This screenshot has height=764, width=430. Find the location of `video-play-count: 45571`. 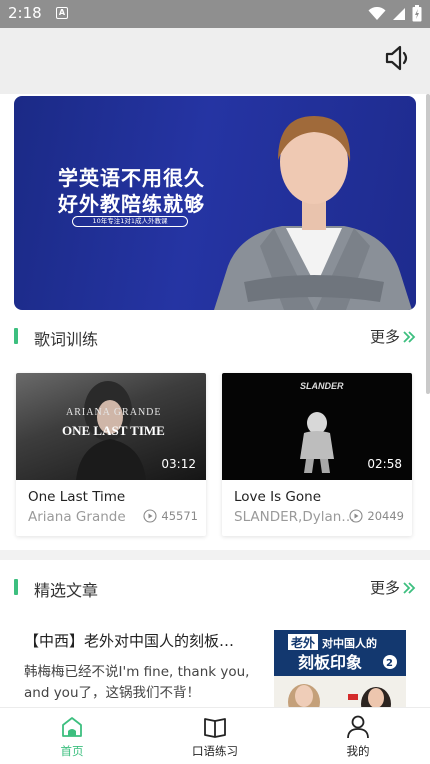

video-play-count: 45571 is located at coordinates (170, 516).